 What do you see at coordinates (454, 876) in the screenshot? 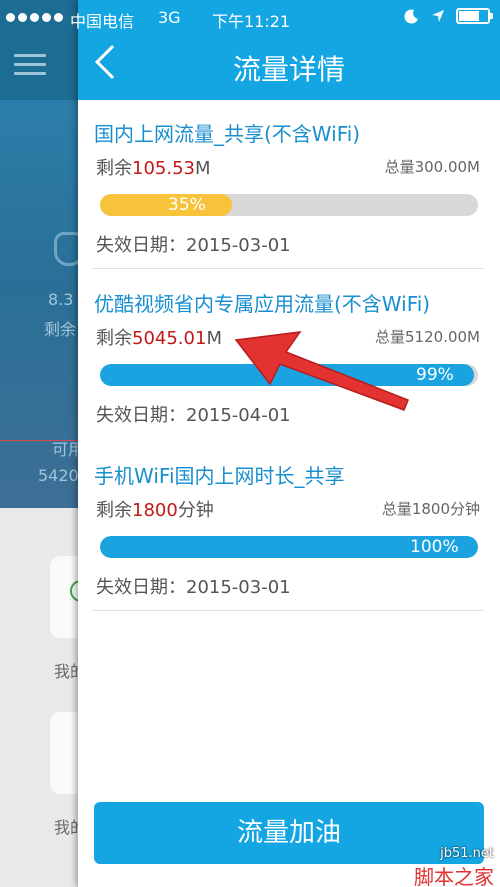
I see `watermark-name: 脚本之家` at bounding box center [454, 876].